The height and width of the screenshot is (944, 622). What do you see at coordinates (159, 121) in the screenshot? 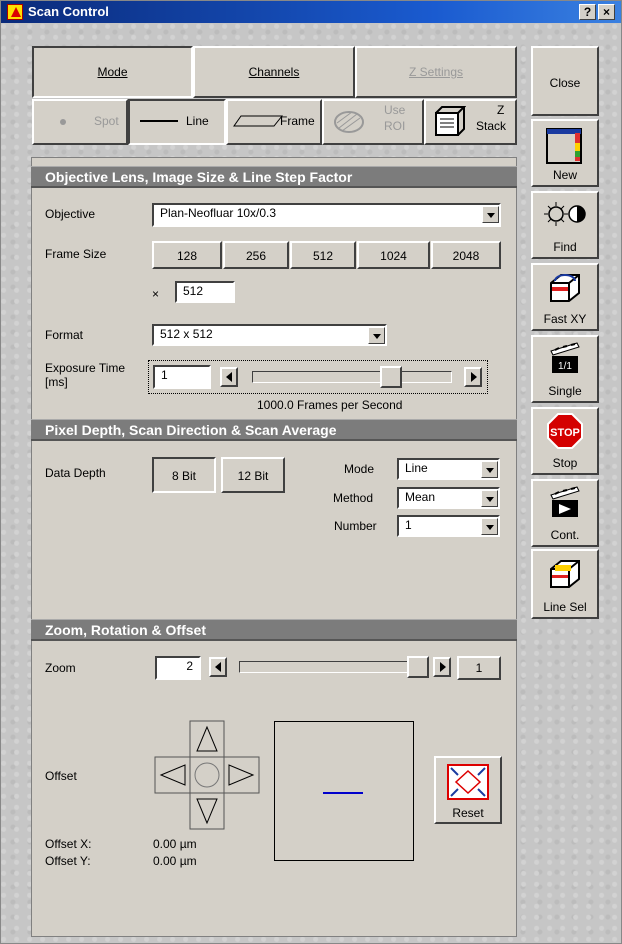
I see `line-icon` at bounding box center [159, 121].